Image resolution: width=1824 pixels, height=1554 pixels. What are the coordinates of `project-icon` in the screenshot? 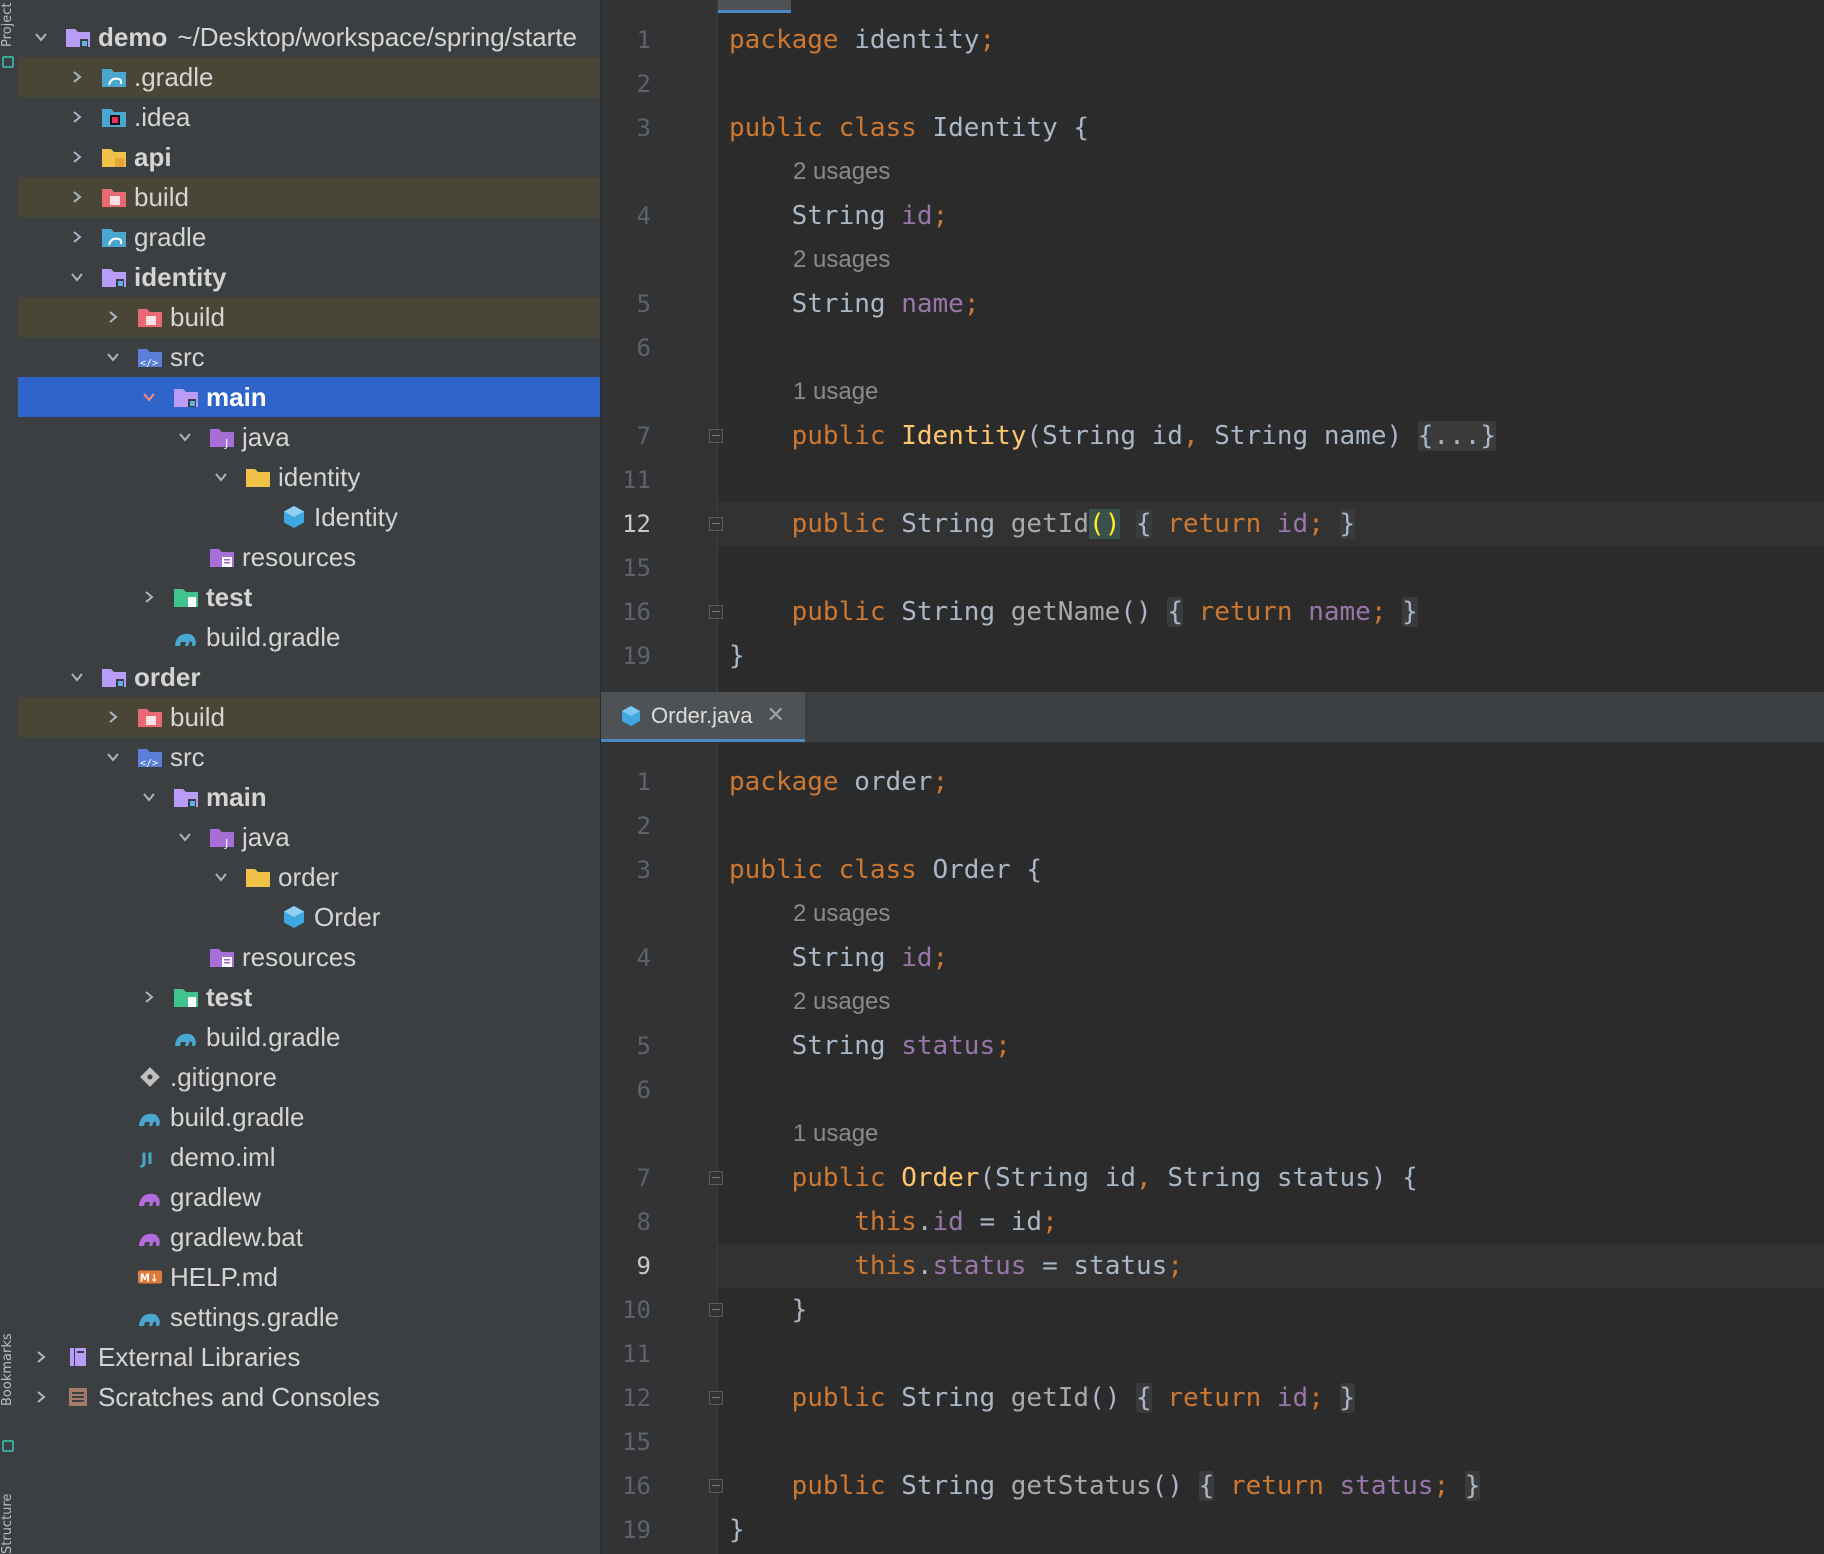 It's located at (8, 62).